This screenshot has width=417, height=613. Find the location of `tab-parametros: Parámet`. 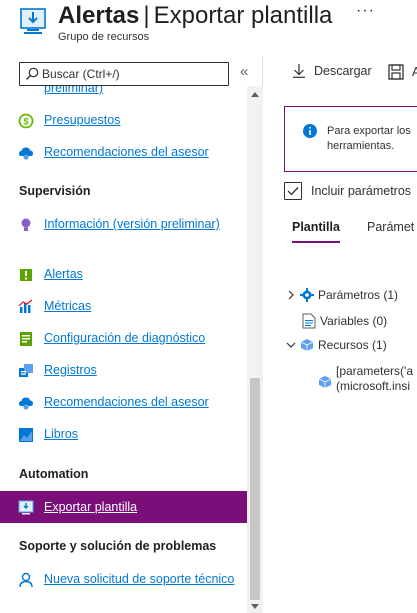

tab-parametros: Parámet is located at coordinates (390, 227).